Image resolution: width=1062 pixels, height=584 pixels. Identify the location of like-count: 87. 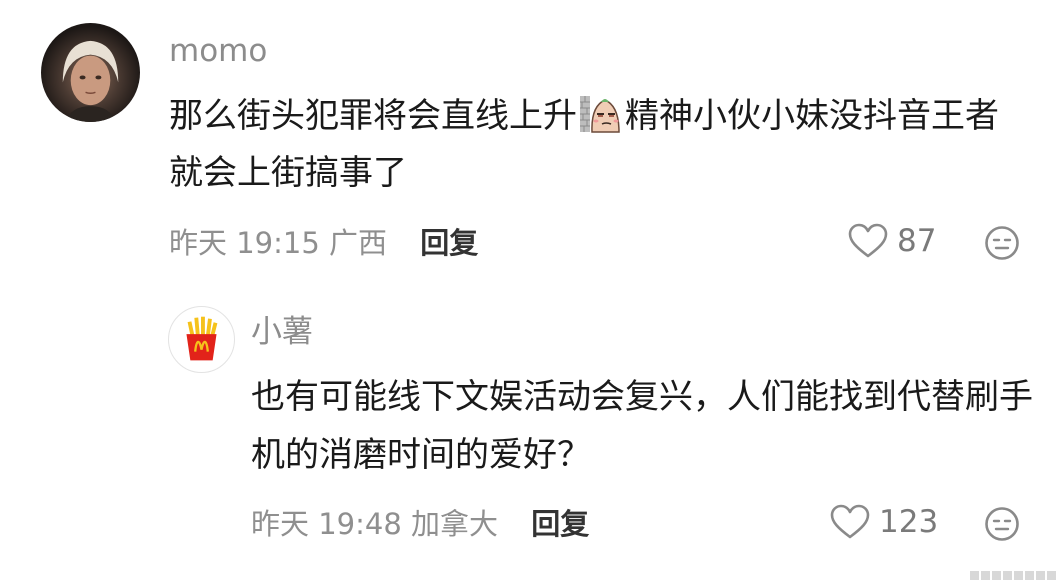
(917, 241).